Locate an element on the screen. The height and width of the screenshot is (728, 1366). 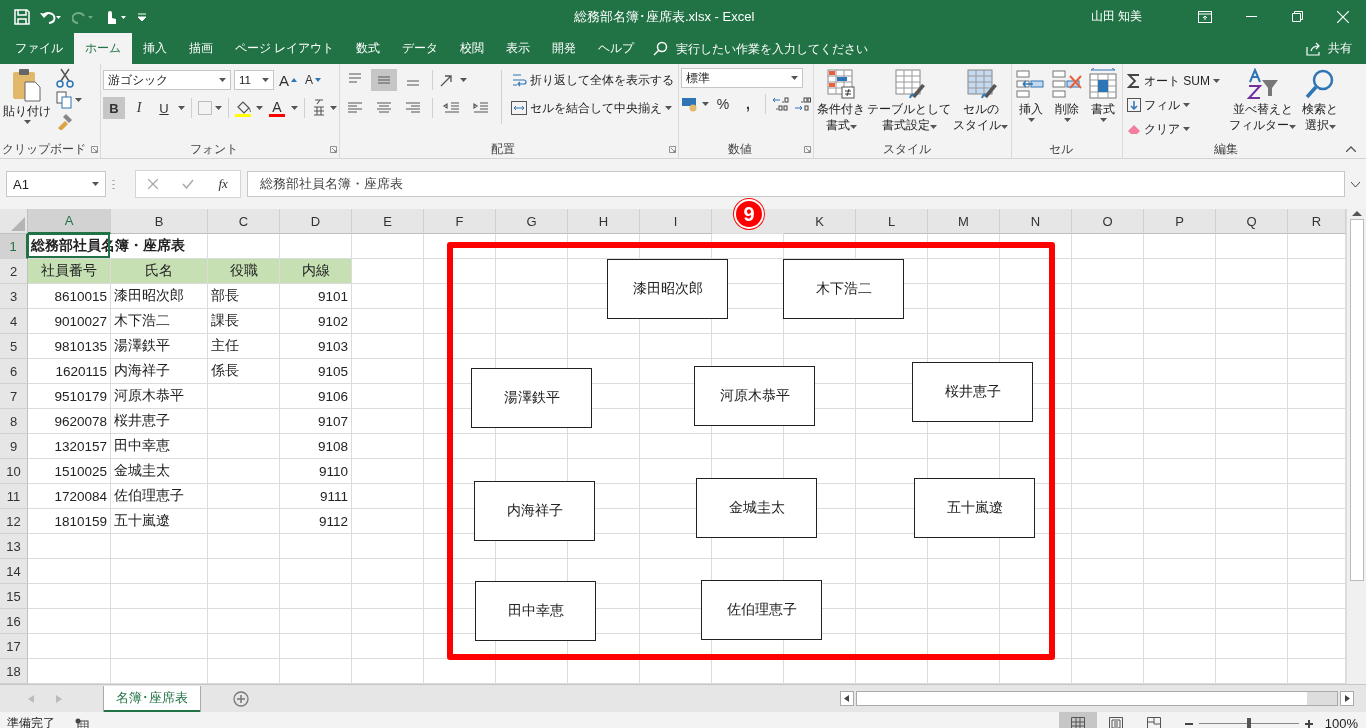
scroll-right-icon is located at coordinates (1347, 698).